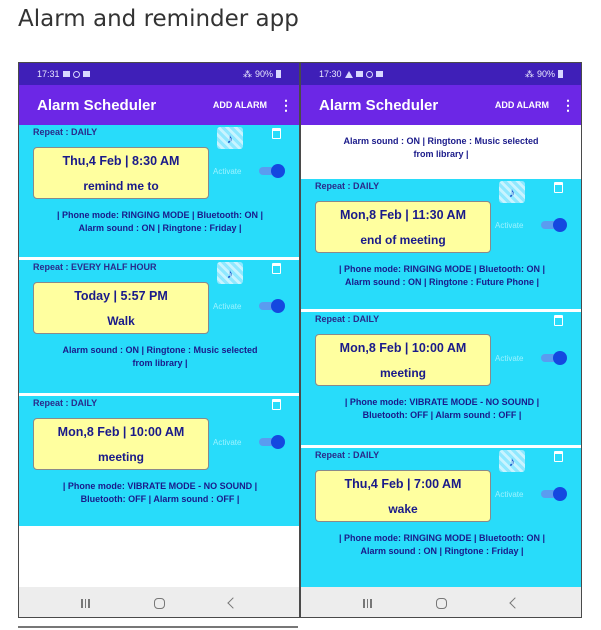  Describe the element at coordinates (158, 19) in the screenshot. I see `page-heading: Alarm and reminder app` at that location.